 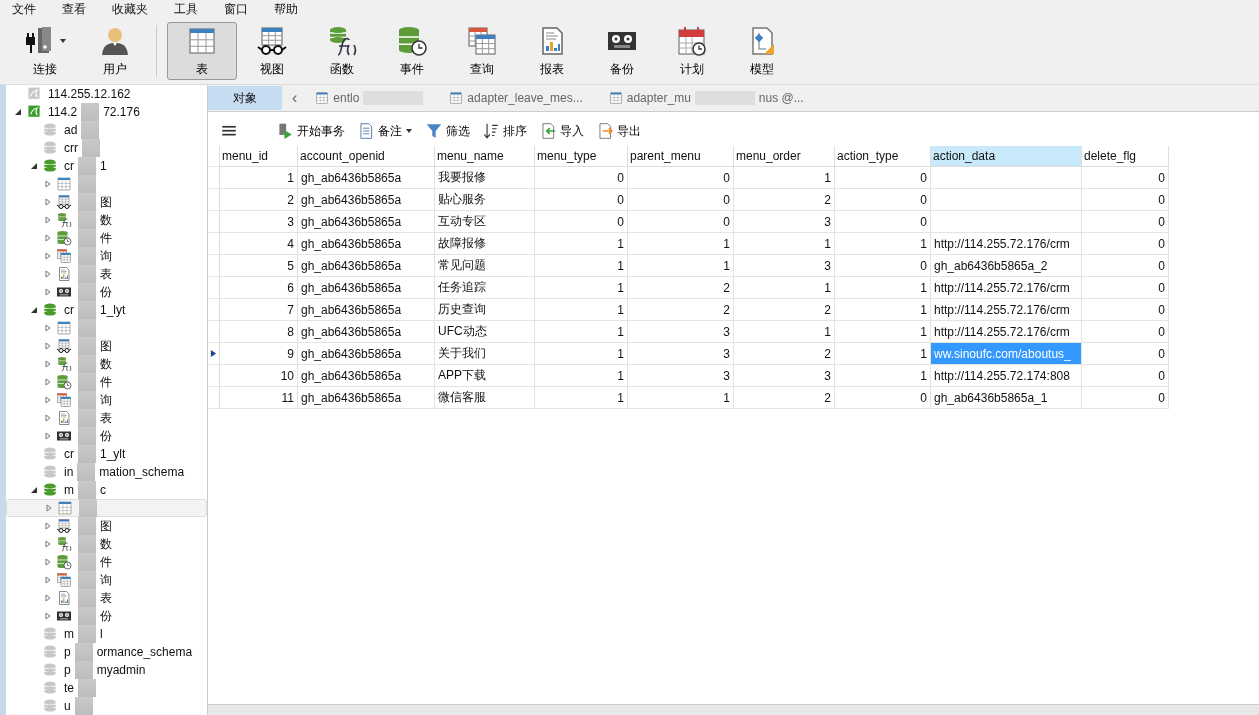 What do you see at coordinates (186, 9) in the screenshot?
I see `menu-item: 工具` at bounding box center [186, 9].